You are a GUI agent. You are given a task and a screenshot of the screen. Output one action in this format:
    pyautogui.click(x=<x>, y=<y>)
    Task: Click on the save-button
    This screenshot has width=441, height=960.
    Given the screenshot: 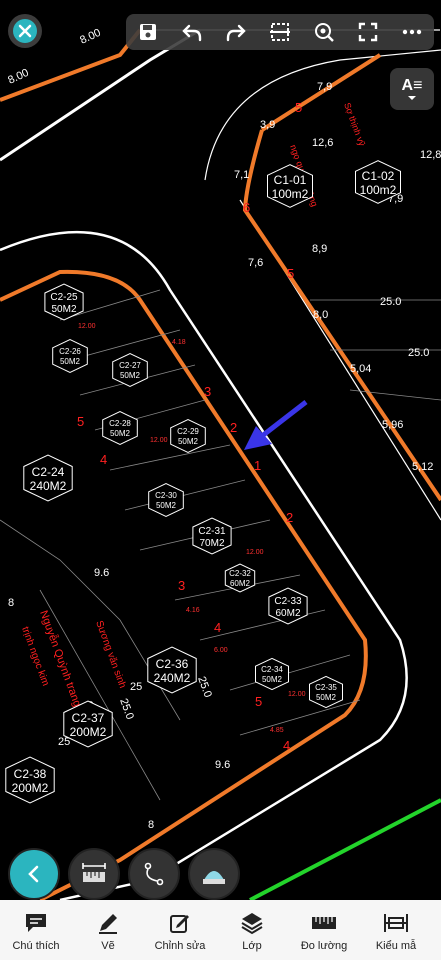 What is the action you would take?
    pyautogui.click(x=148, y=32)
    